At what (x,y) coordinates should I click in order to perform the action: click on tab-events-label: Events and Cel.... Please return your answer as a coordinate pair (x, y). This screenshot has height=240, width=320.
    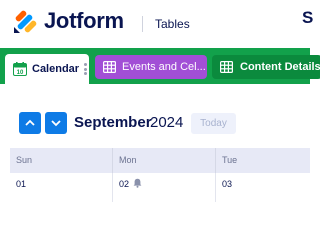
    Looking at the image, I should click on (164, 67).